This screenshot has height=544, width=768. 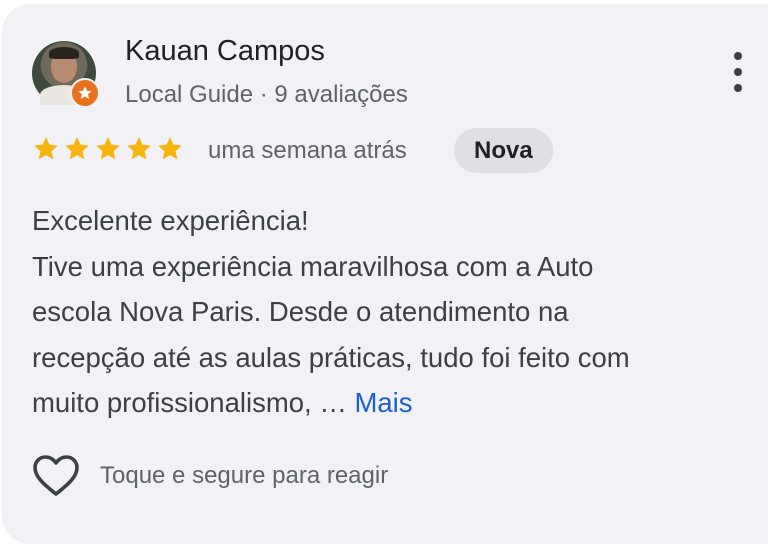 I want to click on review-date: uma semana atrás, so click(x=307, y=150).